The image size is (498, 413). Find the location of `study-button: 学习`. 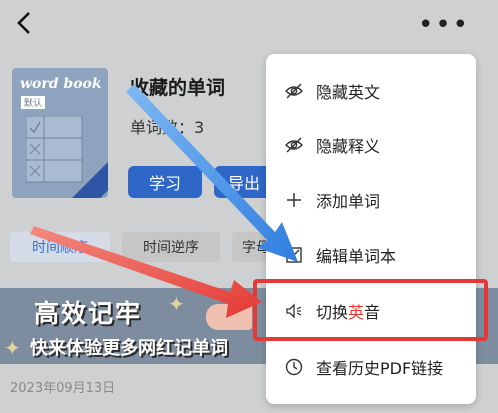

study-button: 学习 is located at coordinates (165, 182).